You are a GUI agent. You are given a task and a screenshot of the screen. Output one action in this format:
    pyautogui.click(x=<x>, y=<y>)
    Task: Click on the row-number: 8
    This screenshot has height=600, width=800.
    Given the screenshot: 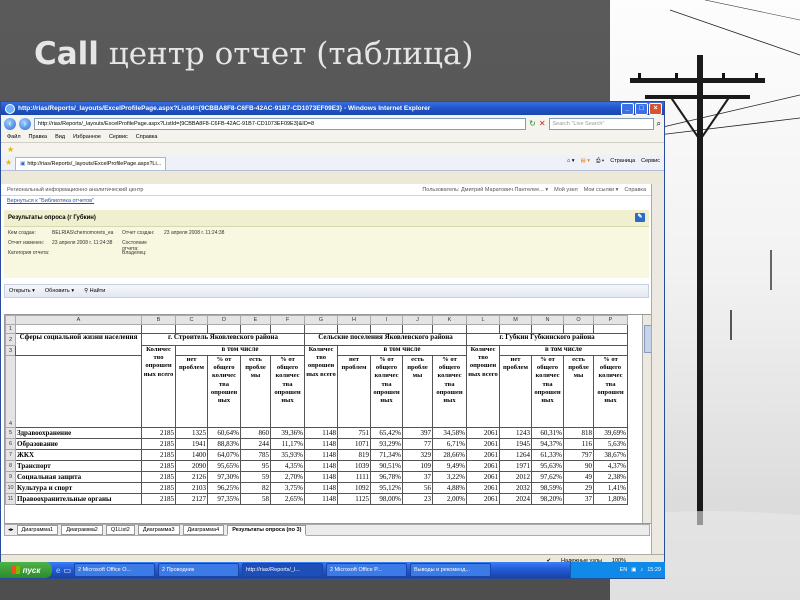 What is the action you would take?
    pyautogui.click(x=10, y=466)
    